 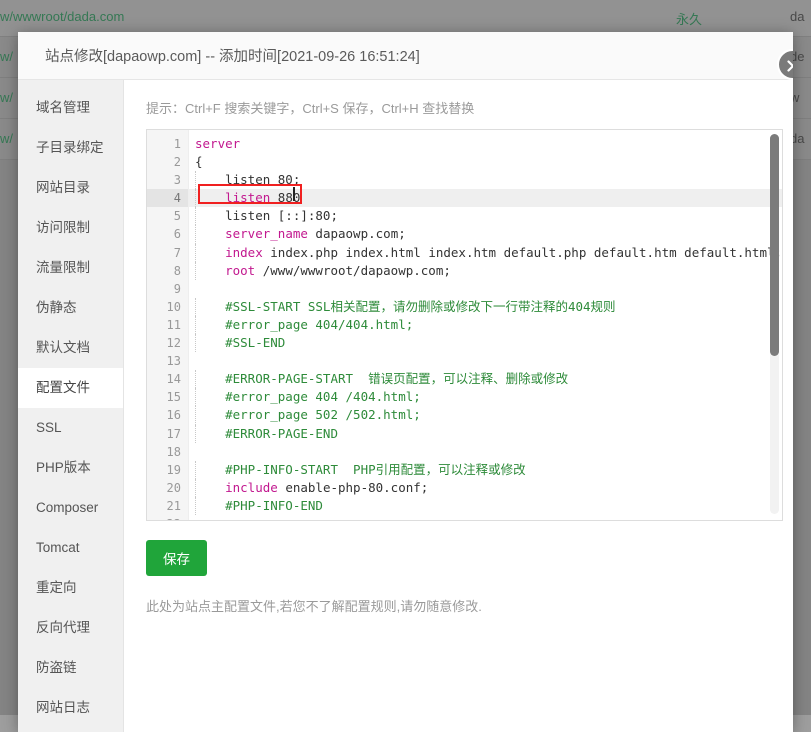 What do you see at coordinates (176, 558) in the screenshot?
I see `save-button: 保存` at bounding box center [176, 558].